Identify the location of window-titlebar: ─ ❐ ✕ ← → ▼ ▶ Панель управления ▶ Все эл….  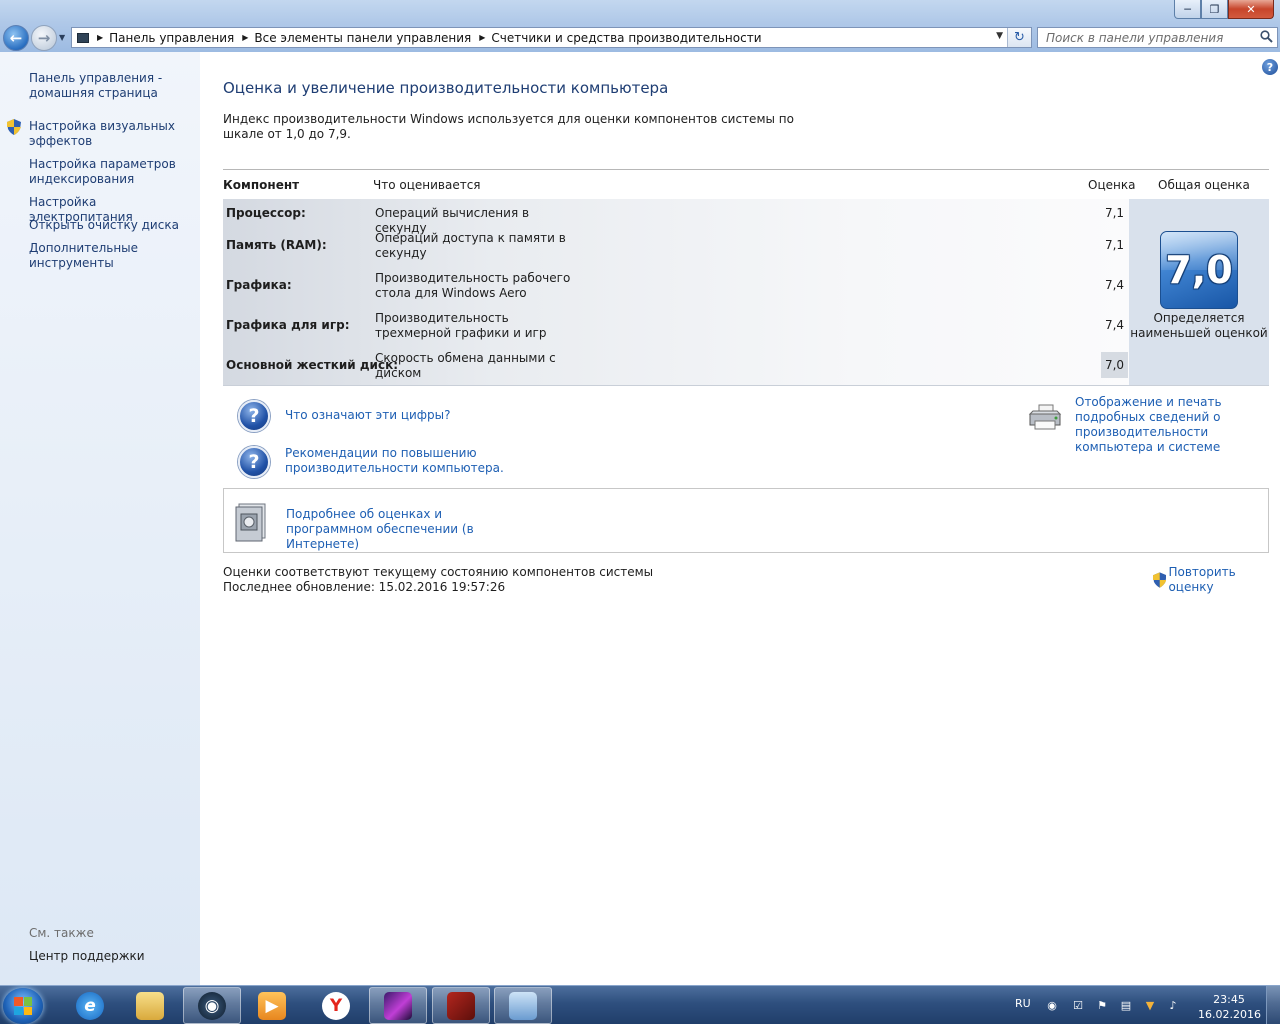
(640, 26).